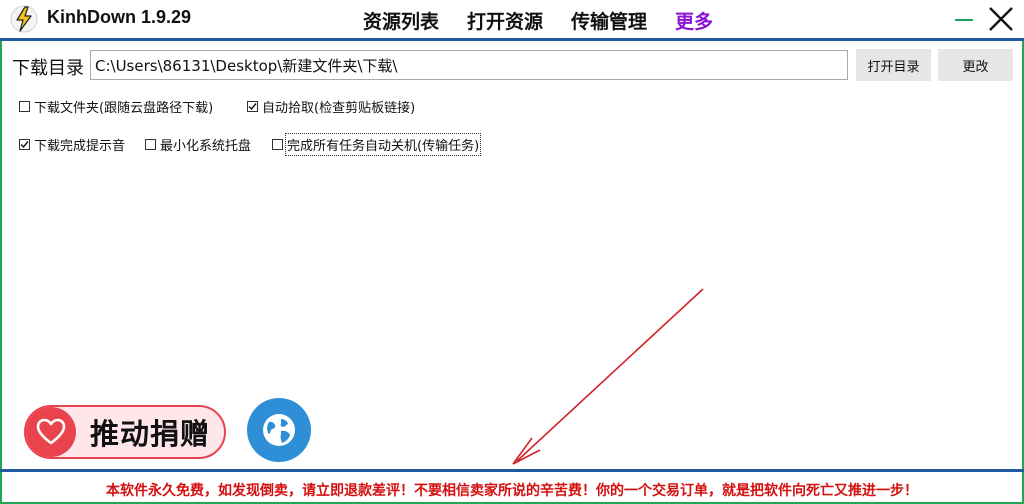 Image resolution: width=1024 pixels, height=504 pixels. I want to click on globe-icon, so click(279, 430).